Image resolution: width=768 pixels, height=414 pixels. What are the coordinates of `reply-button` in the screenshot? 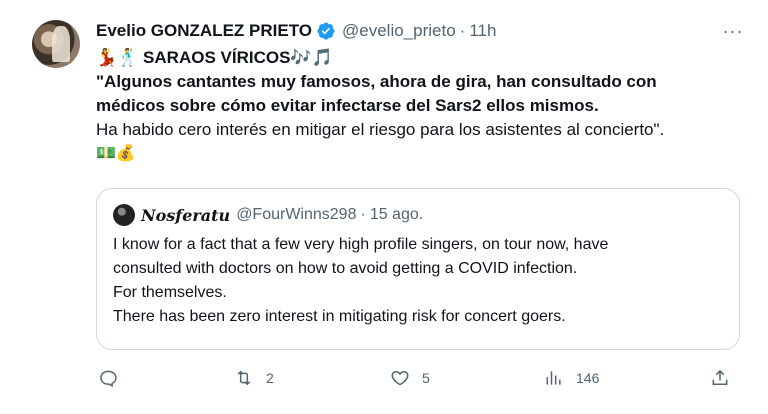 It's located at (114, 378).